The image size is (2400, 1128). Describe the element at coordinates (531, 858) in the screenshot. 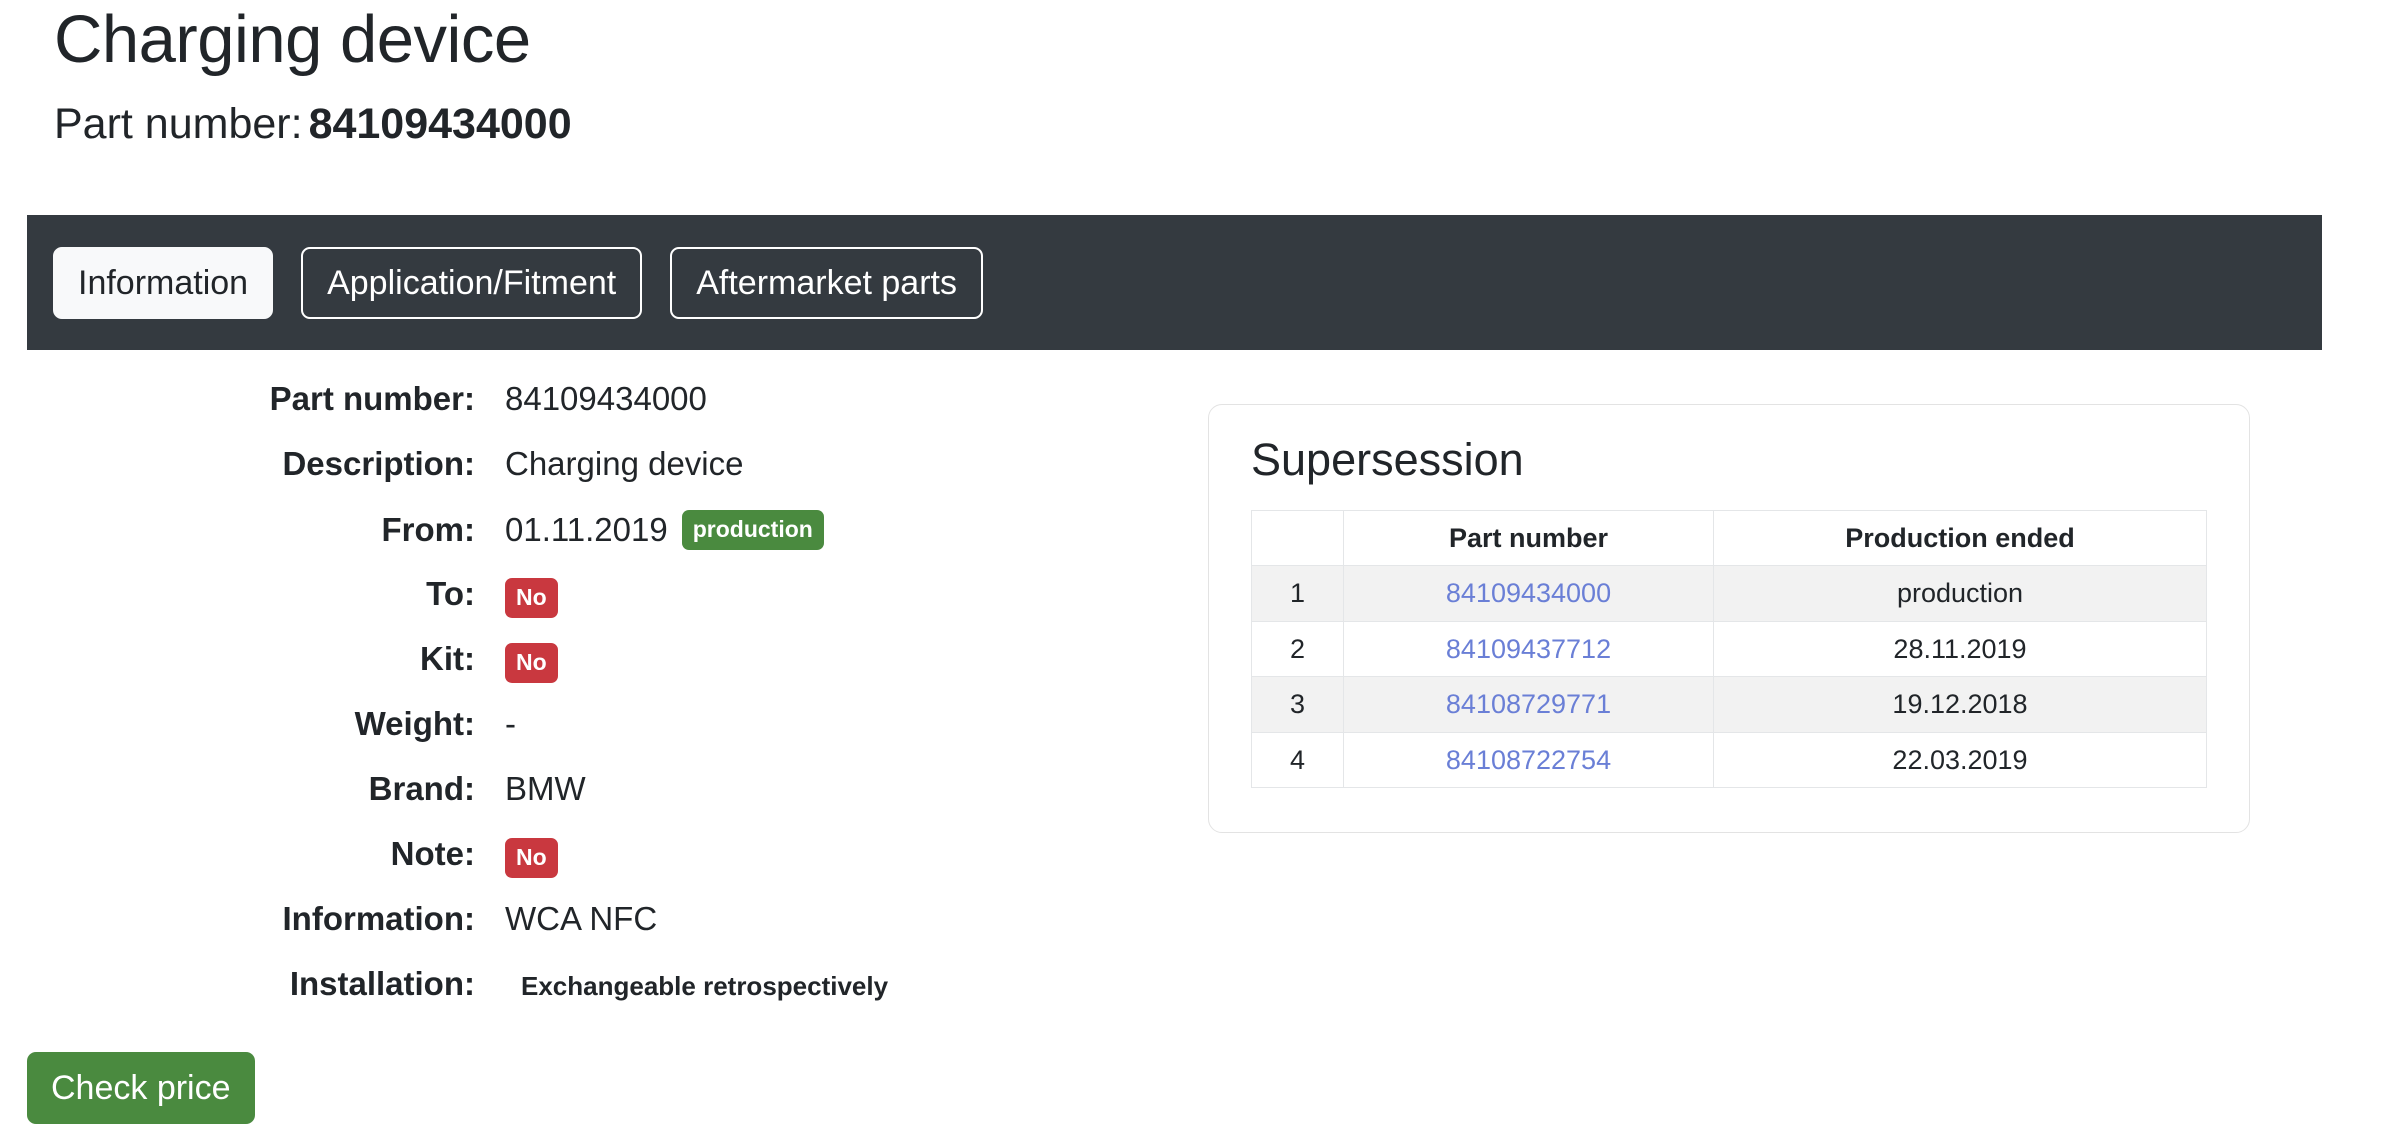

I see `status-badge-note-no: No` at that location.